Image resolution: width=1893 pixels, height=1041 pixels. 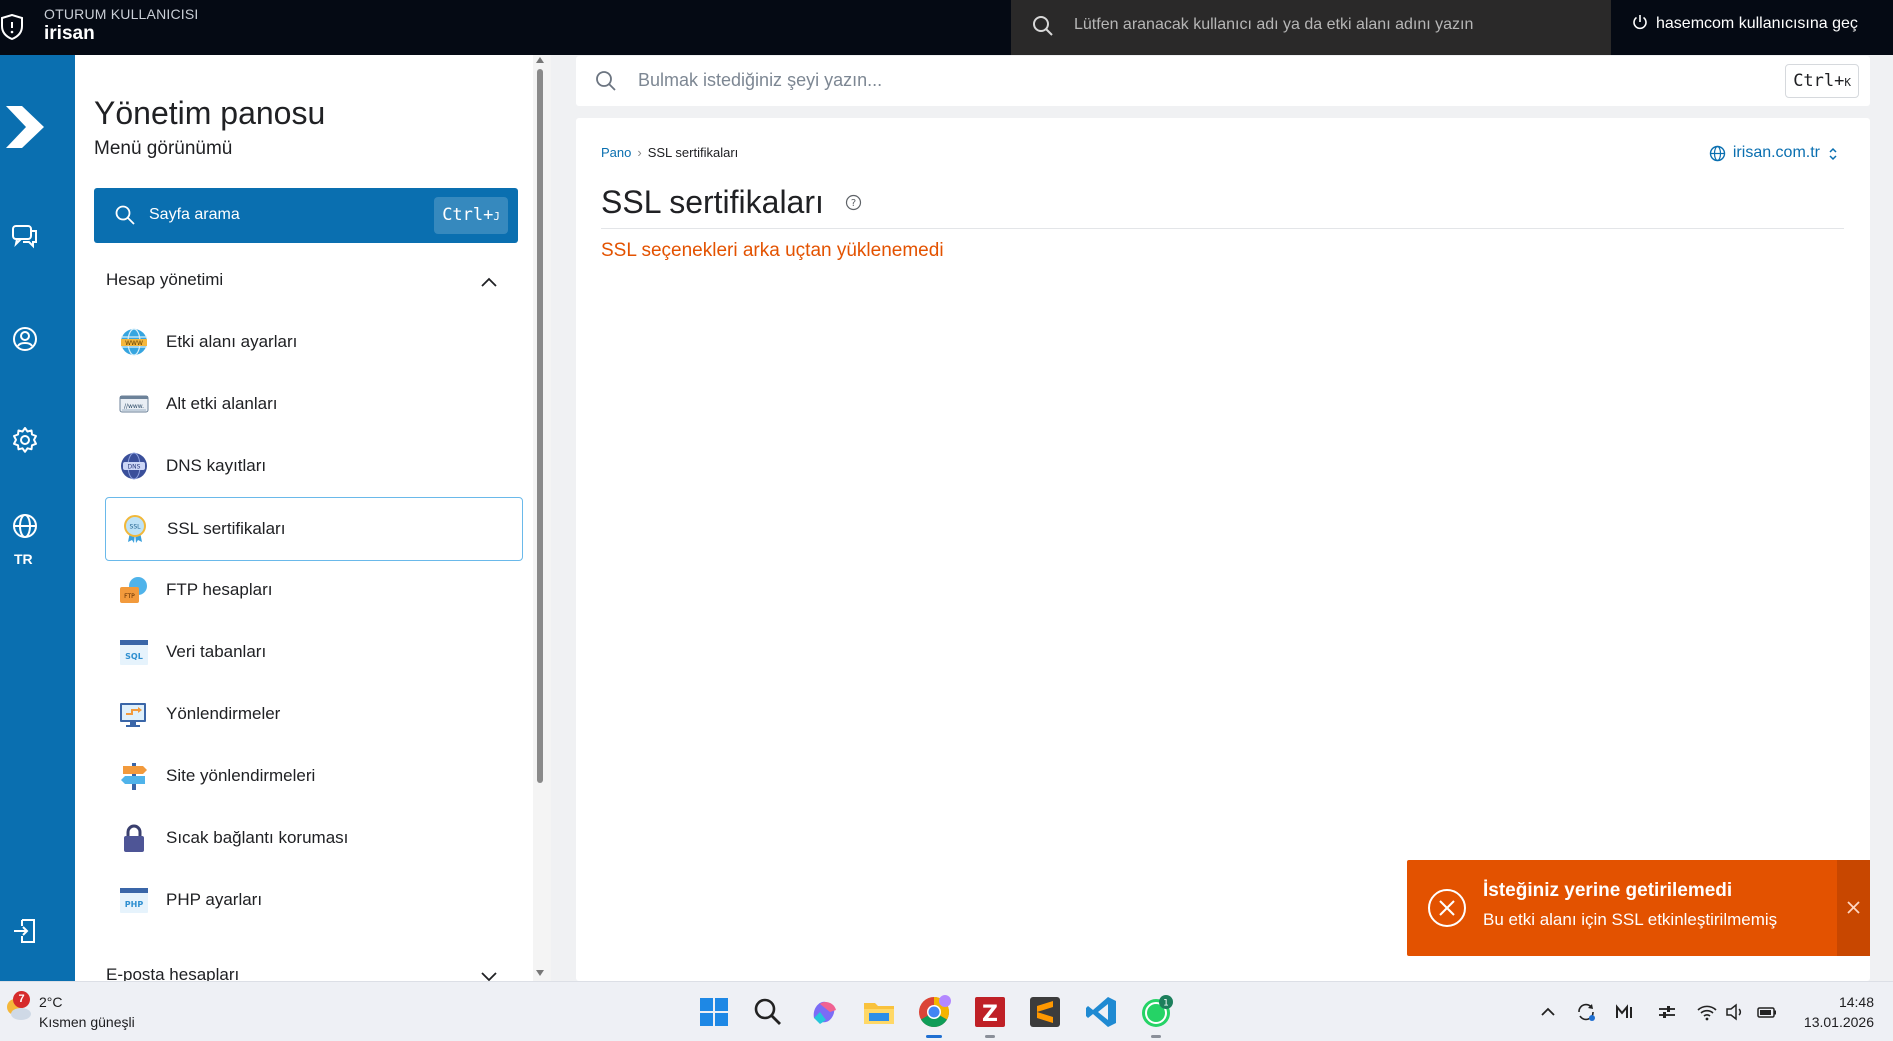 I want to click on svg-text: WWW, so click(x=134, y=343).